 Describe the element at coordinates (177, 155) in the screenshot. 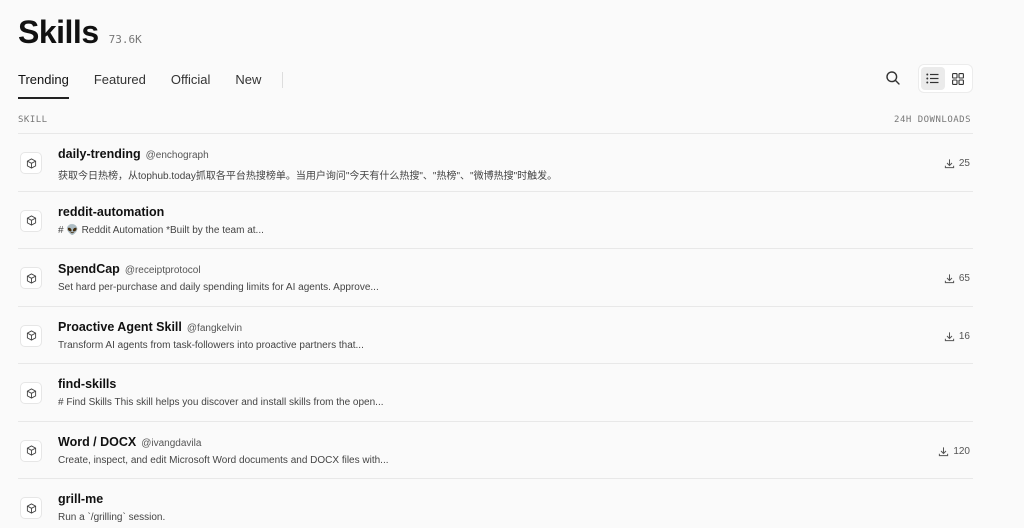

I see `skill-author: @enchograph` at that location.